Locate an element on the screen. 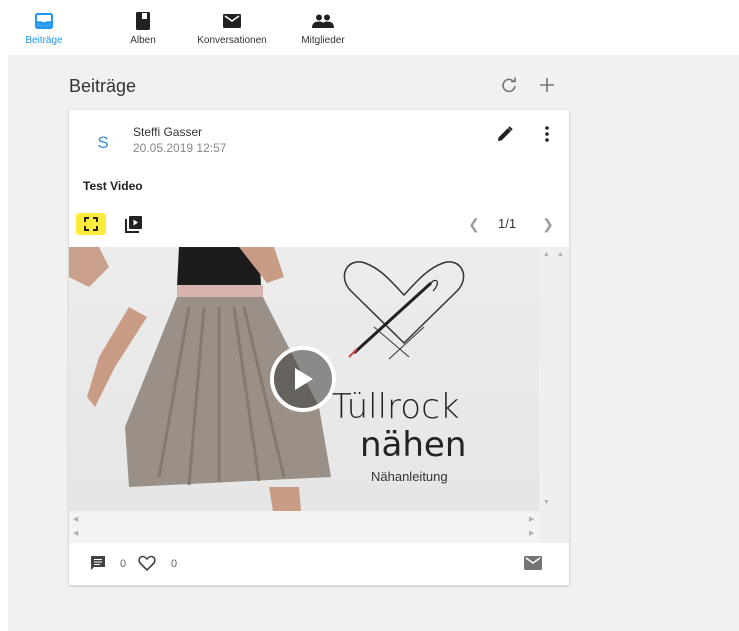 The image size is (739, 631). previous-media-button: ❮ is located at coordinates (474, 224).